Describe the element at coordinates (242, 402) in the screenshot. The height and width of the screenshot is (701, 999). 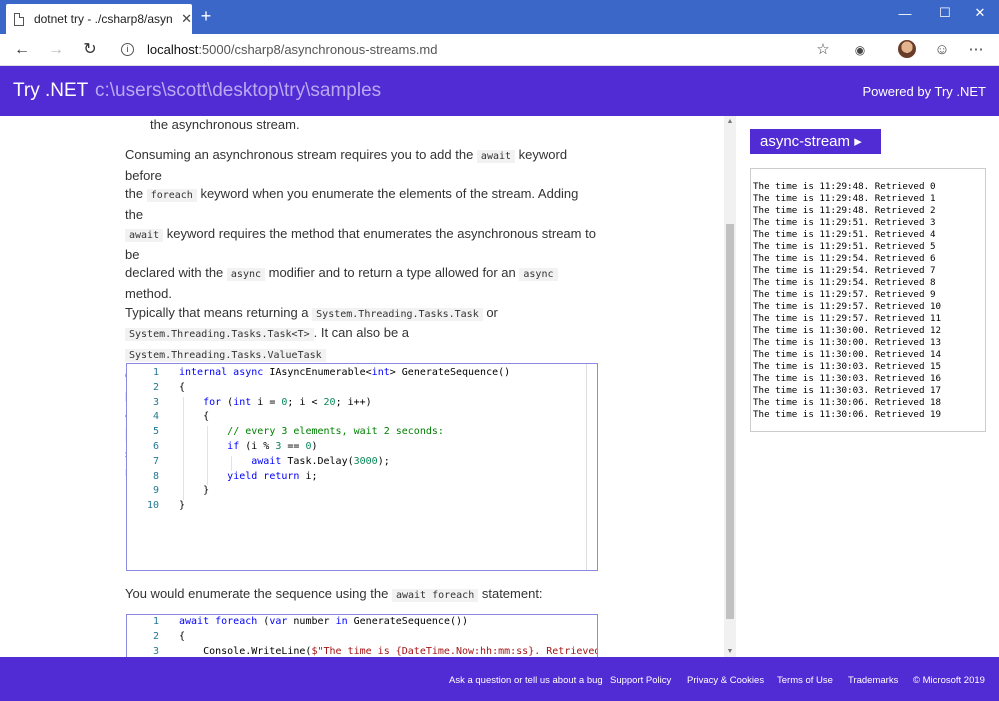
I see `code-token: int` at that location.